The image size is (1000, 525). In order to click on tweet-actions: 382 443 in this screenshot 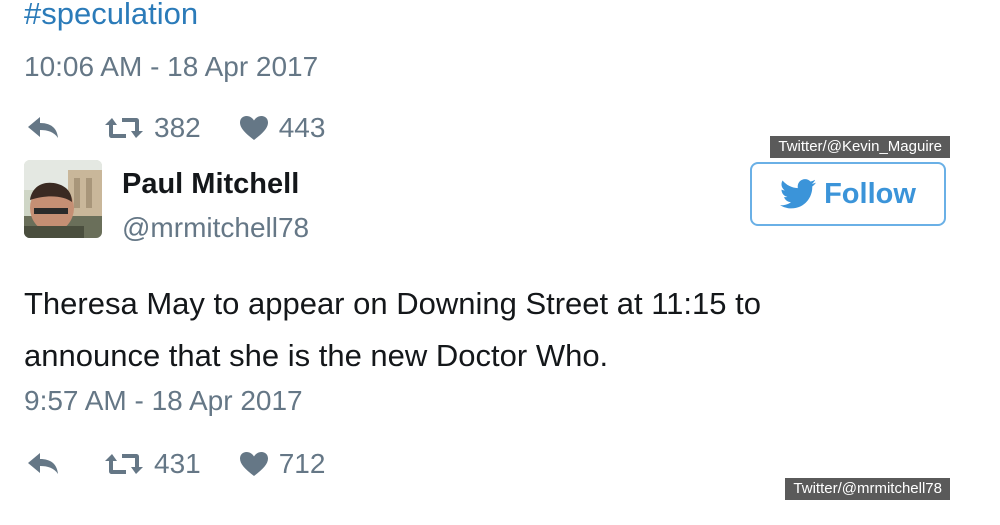, I will do `click(175, 128)`.